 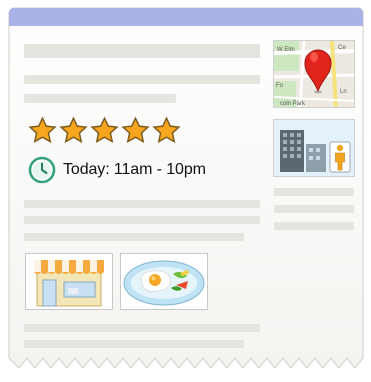 I want to click on street-view-thumbnail, so click(x=314, y=148).